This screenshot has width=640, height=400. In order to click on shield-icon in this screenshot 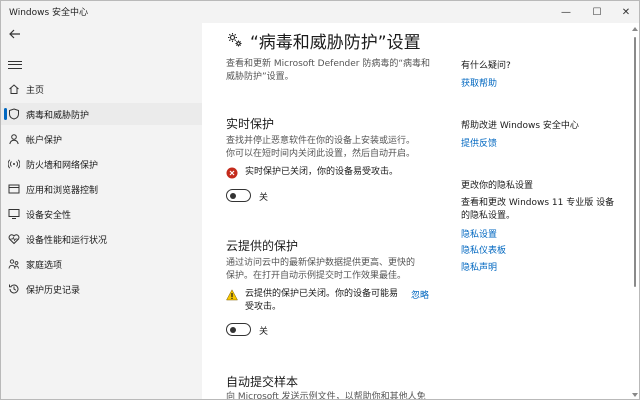, I will do `click(14, 114)`.